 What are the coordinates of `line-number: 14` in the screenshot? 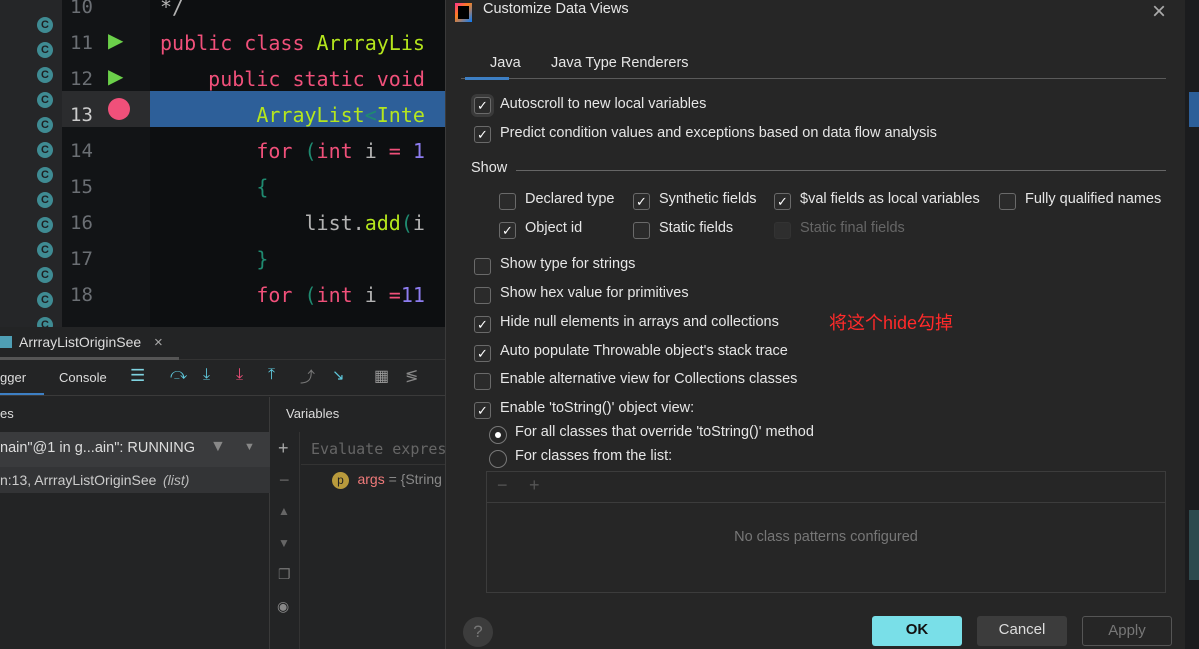 It's located at (81, 151).